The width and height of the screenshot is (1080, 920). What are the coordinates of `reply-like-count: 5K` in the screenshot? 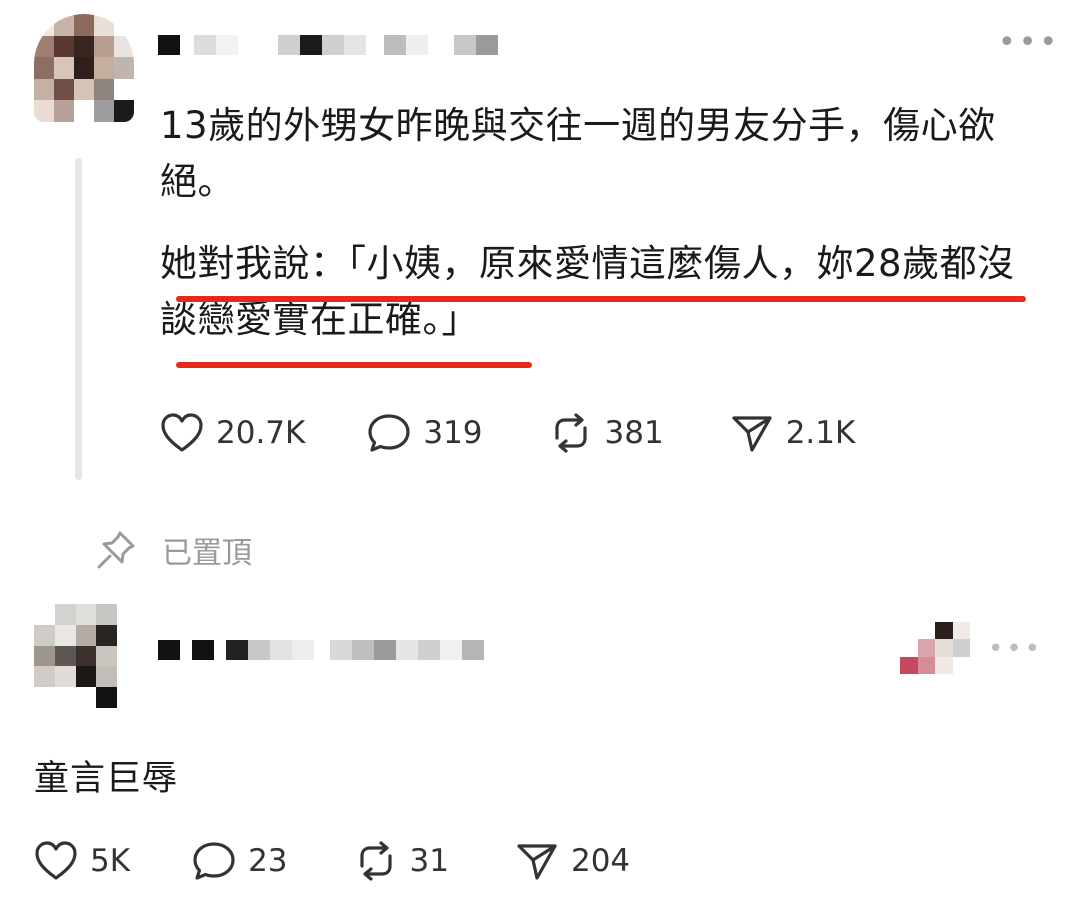 It's located at (110, 861).